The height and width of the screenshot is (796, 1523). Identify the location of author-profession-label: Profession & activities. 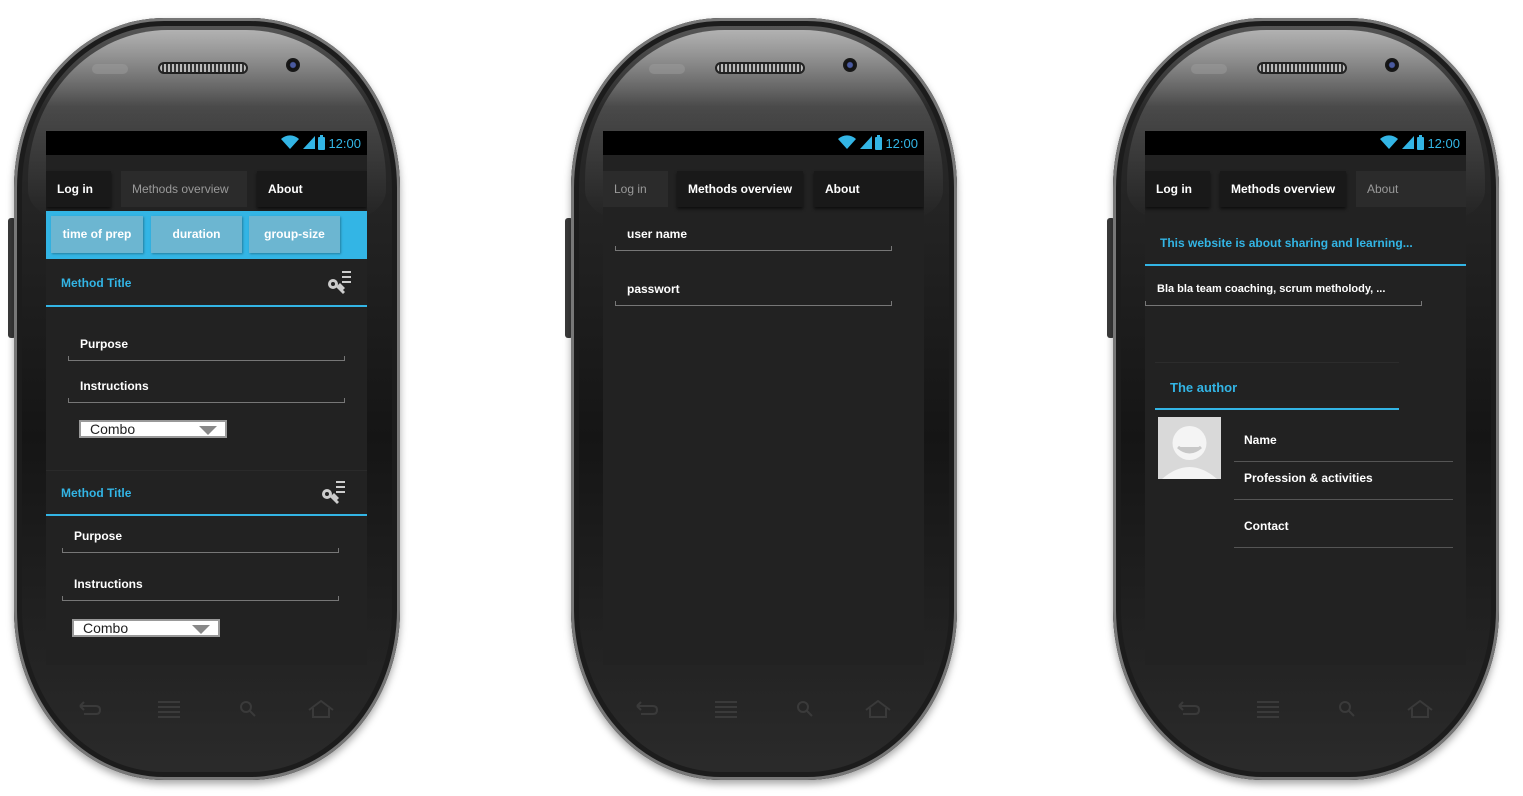
(1308, 478).